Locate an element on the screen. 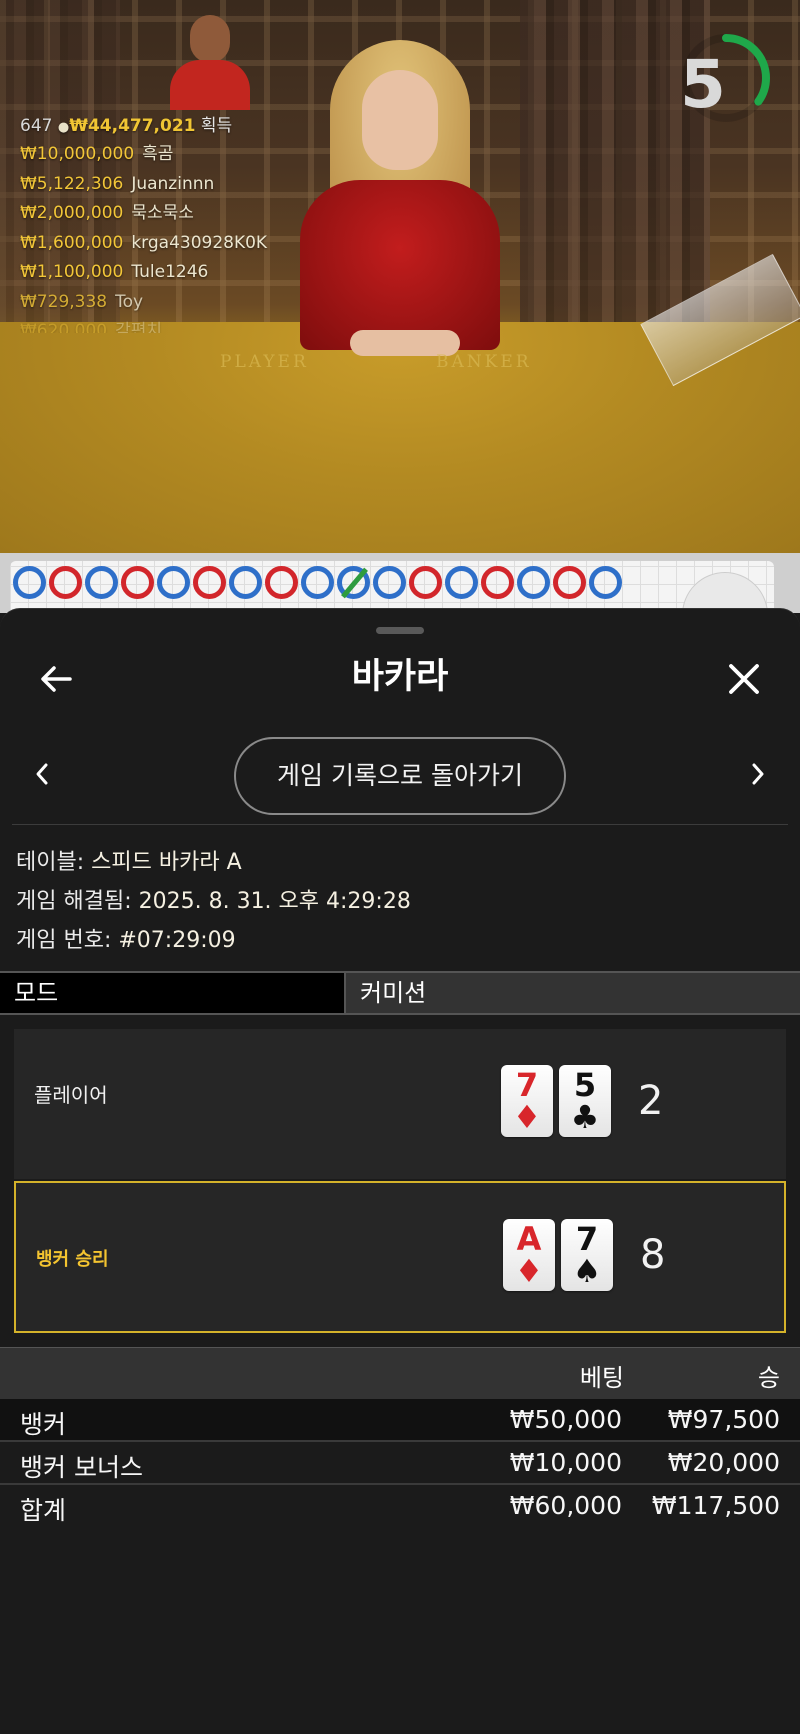 Image resolution: width=800 pixels, height=1734 pixels. winner-count: 647 is located at coordinates (36, 126).